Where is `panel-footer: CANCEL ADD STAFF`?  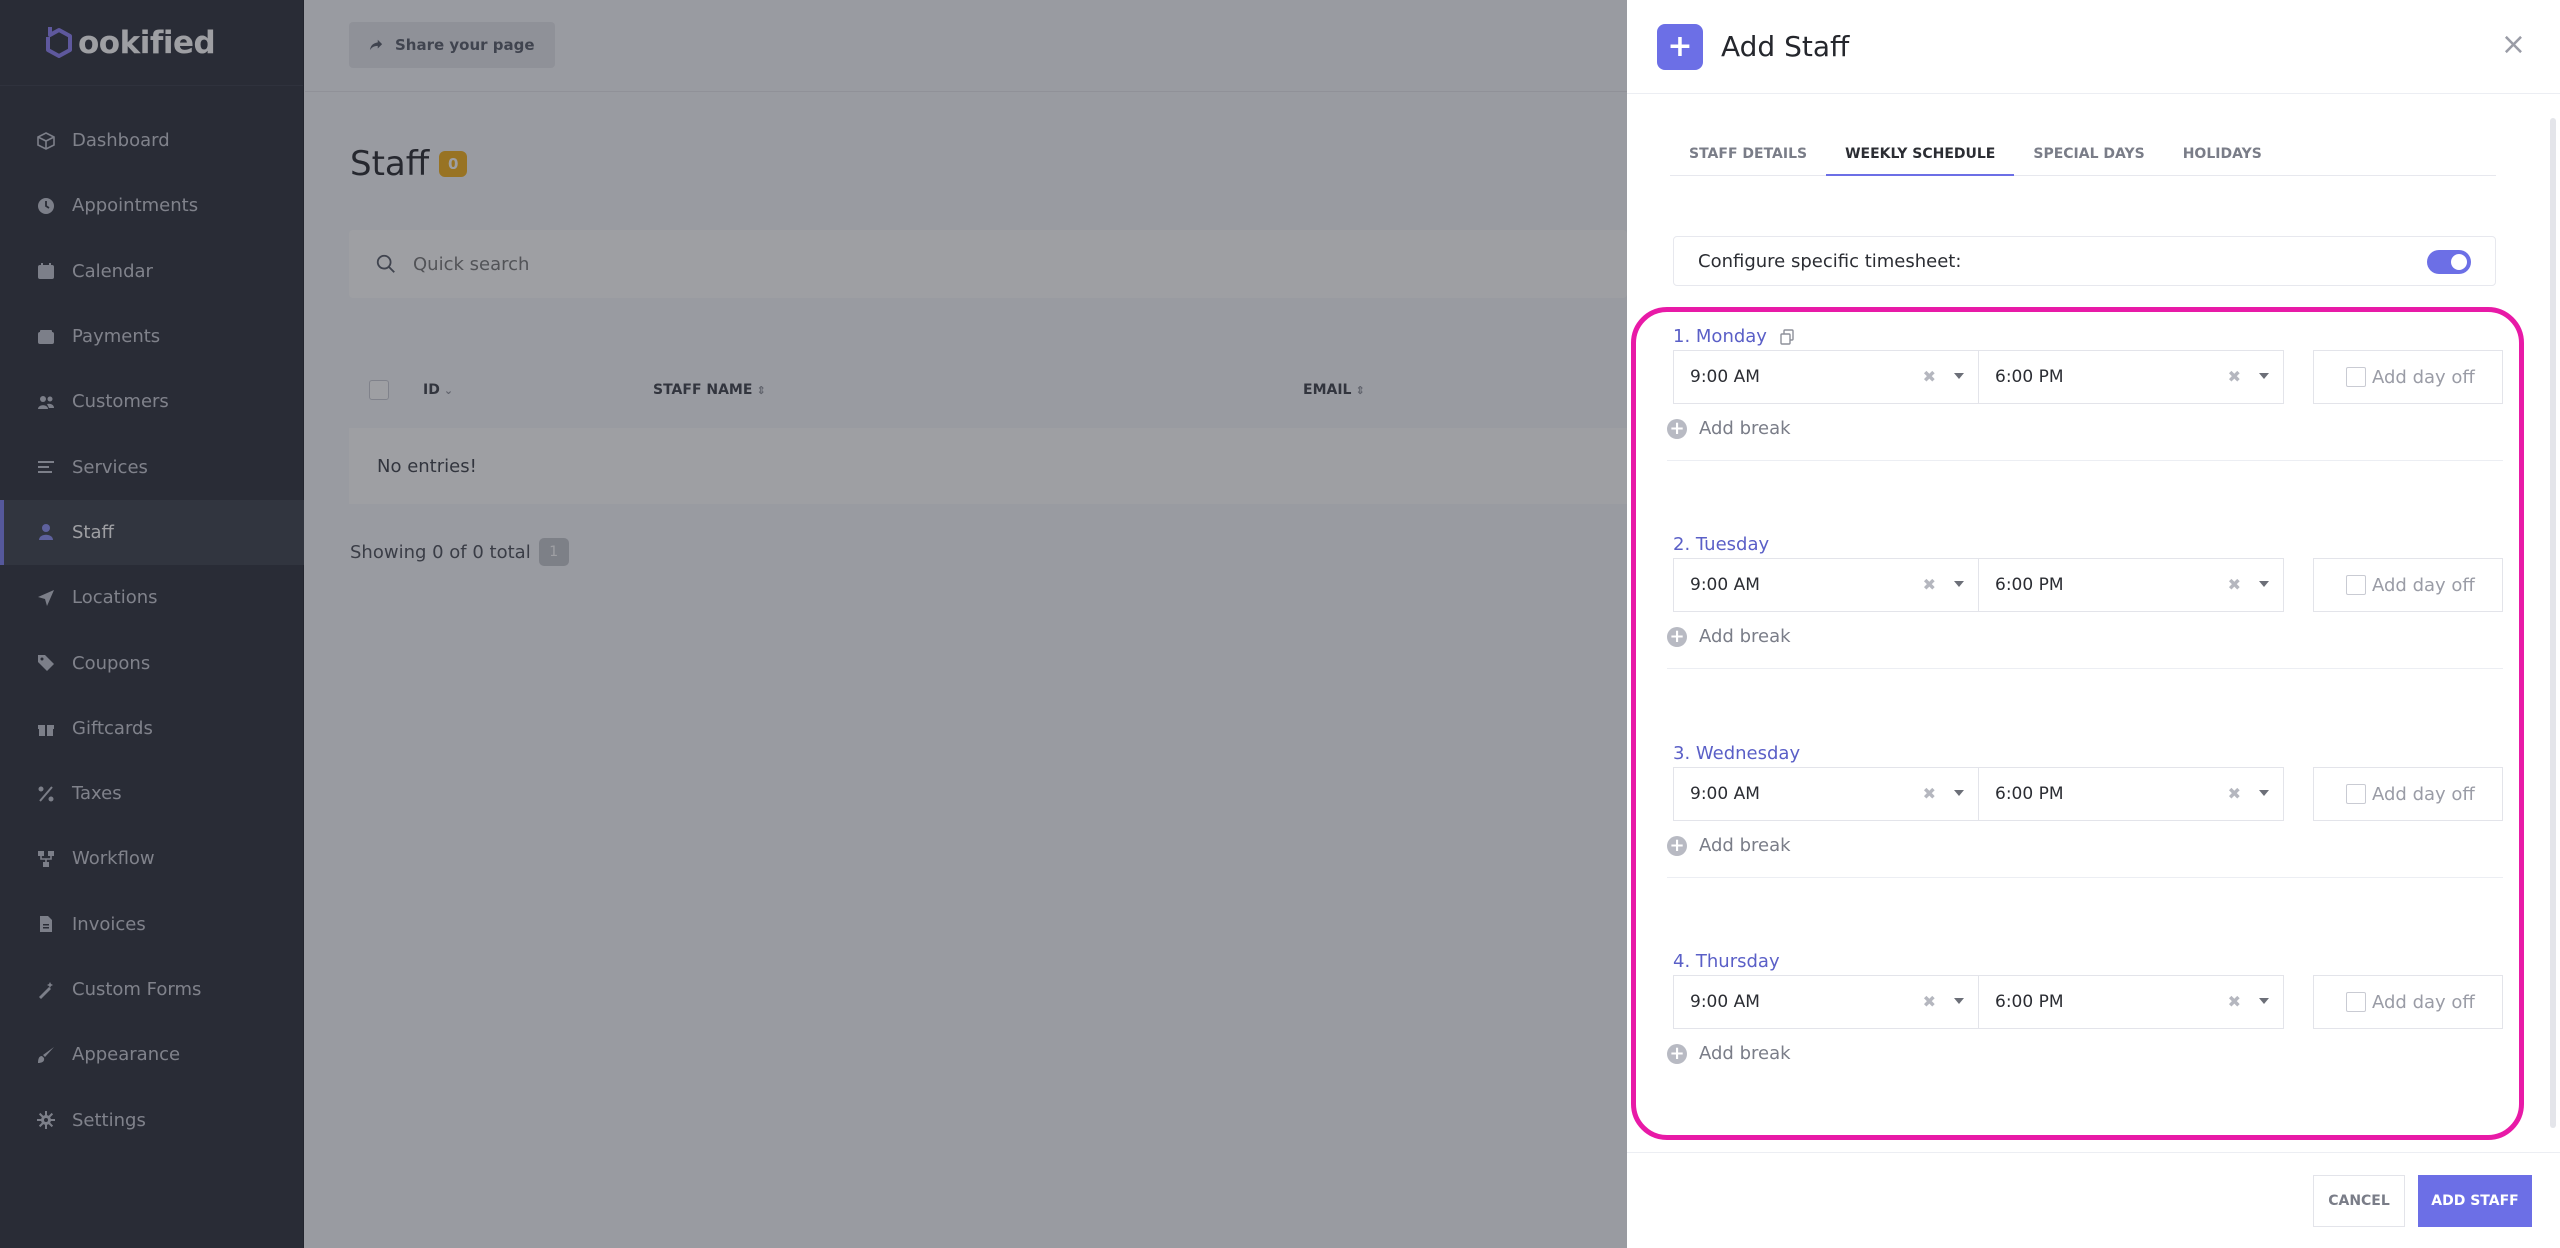
panel-footer: CANCEL ADD STAFF is located at coordinates (2093, 1200).